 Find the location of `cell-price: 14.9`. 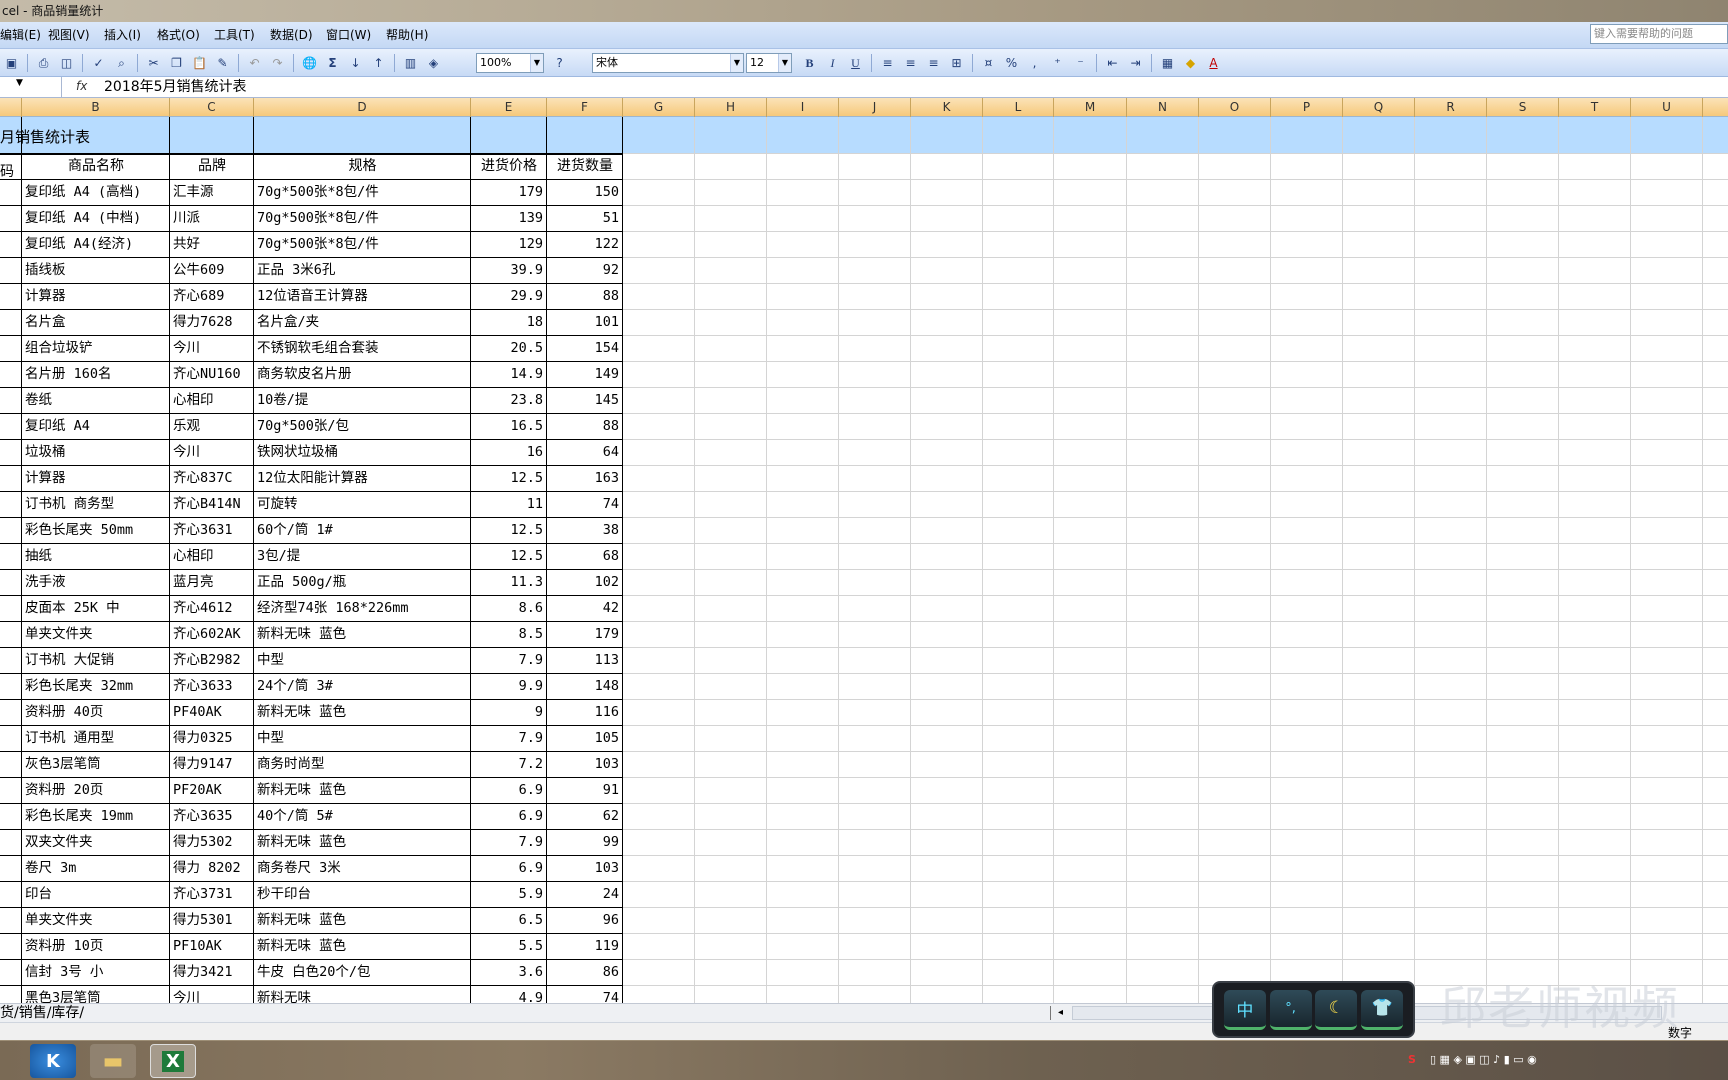

cell-price: 14.9 is located at coordinates (509, 374).